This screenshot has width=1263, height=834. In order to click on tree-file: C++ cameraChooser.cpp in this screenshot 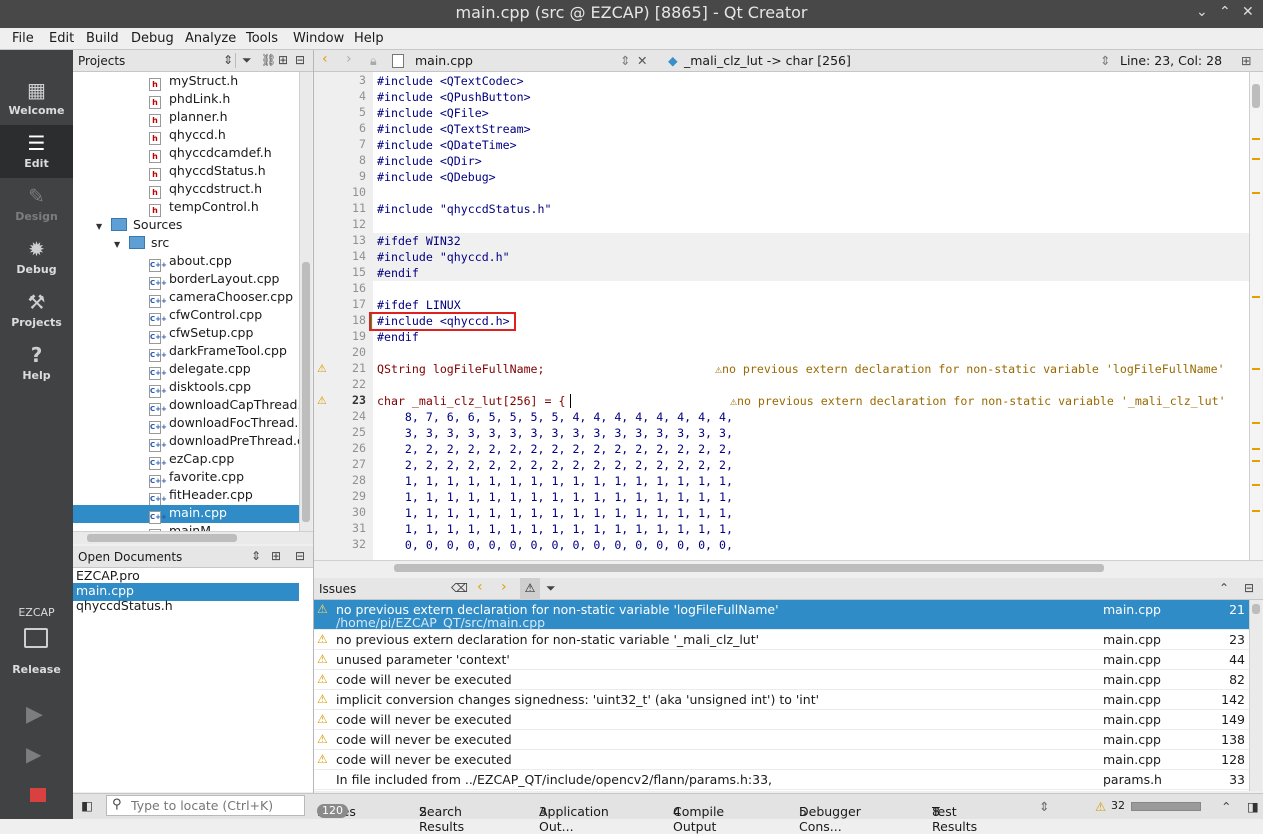, I will do `click(221, 298)`.